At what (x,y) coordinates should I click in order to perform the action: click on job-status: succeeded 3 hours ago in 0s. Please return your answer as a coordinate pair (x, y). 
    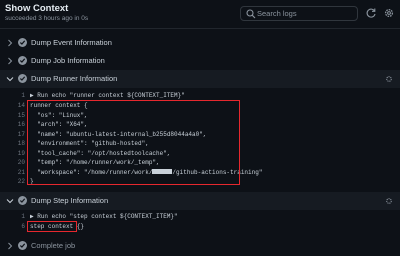
    Looking at the image, I should click on (47, 18).